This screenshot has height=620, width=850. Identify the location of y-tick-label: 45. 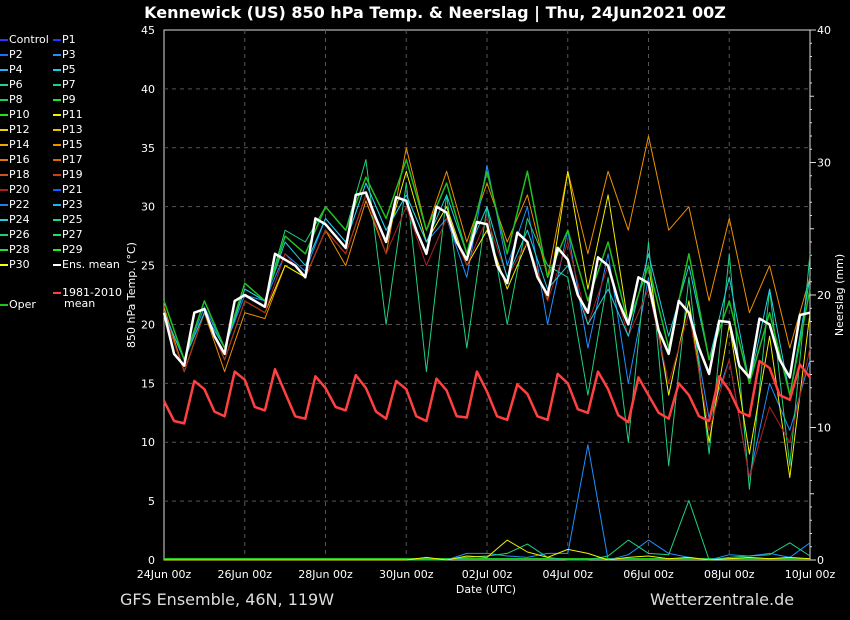
(148, 30).